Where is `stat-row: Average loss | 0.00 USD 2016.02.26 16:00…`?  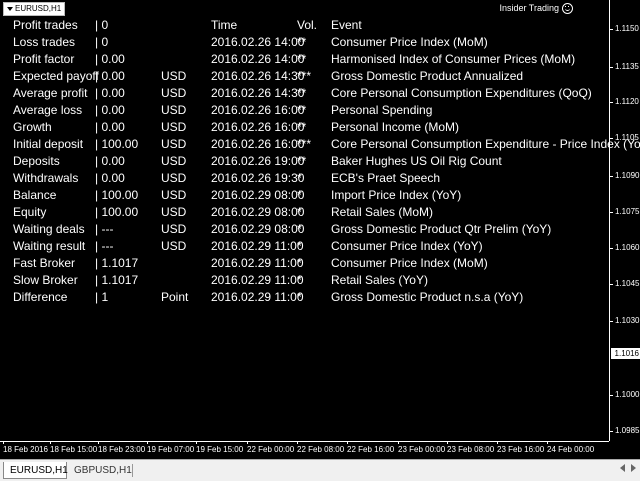 stat-row: Average loss | 0.00 USD 2016.02.26 16:00… is located at coordinates (304, 110).